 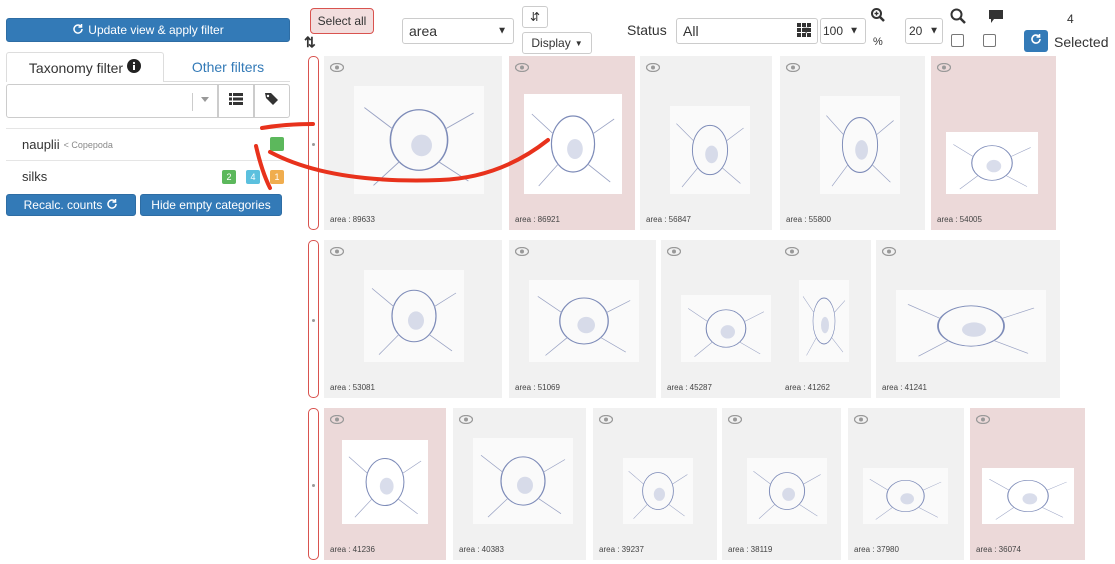 What do you see at coordinates (537, 387) in the screenshot?
I see `vignette-area-label: area : 51069` at bounding box center [537, 387].